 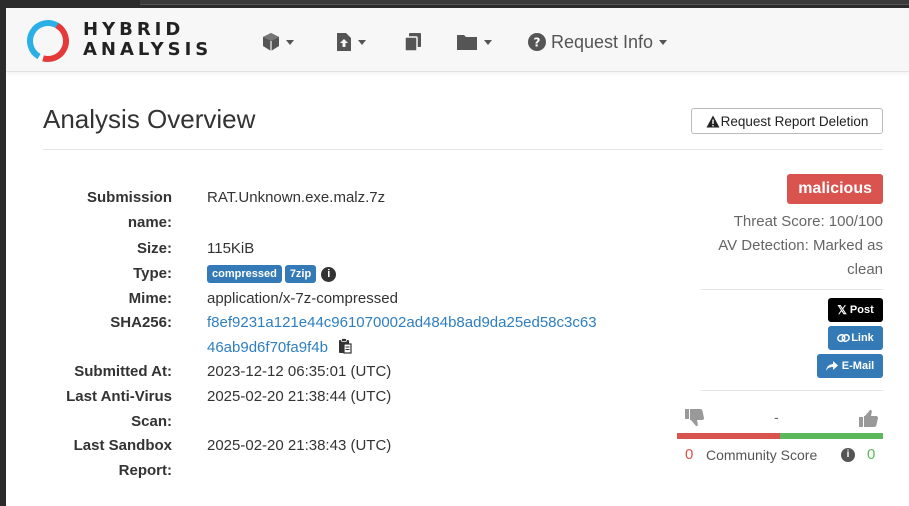 What do you see at coordinates (300, 274) in the screenshot?
I see `type-tag-7zip: 7zip` at bounding box center [300, 274].